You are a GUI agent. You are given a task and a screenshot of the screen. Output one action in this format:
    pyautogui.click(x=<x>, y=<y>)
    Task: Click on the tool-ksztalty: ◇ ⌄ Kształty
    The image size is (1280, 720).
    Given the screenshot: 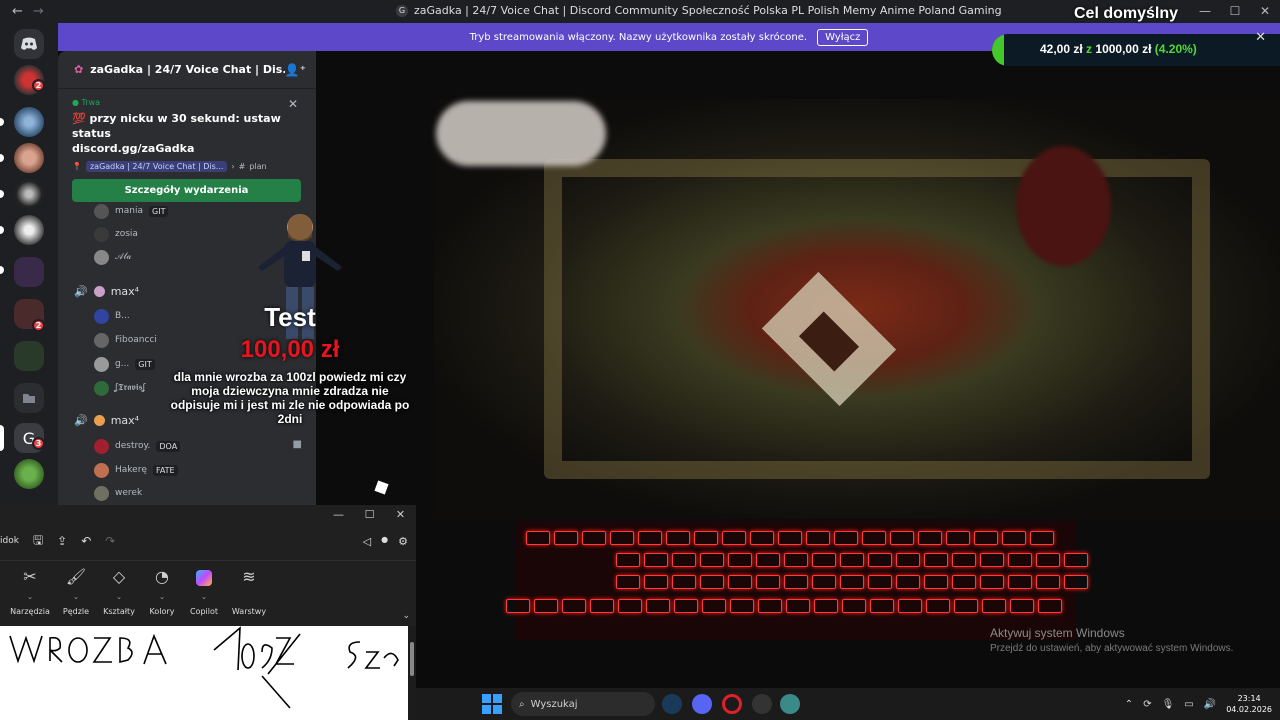 What is the action you would take?
    pyautogui.click(x=119, y=588)
    